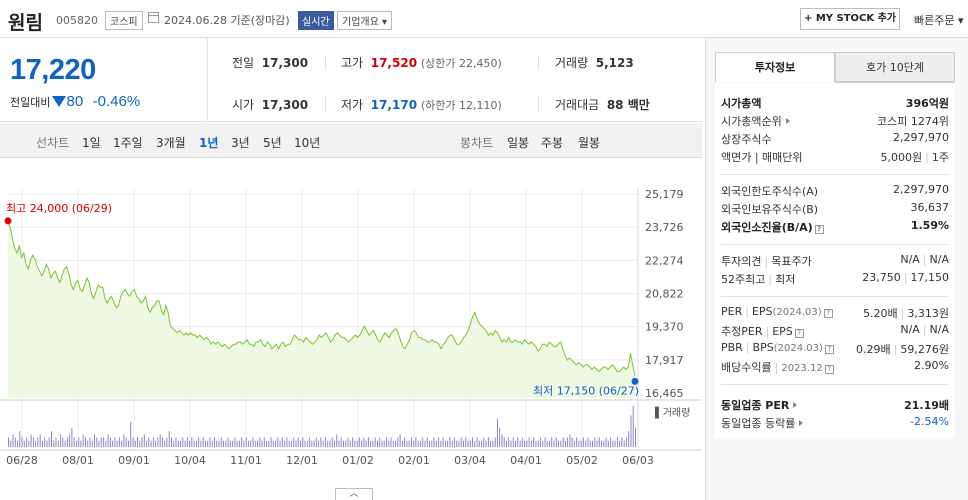 This screenshot has height=500, width=968. I want to click on dividend-yield-row: 배당수익률 | 2023.12? 2.90%, so click(835, 366).